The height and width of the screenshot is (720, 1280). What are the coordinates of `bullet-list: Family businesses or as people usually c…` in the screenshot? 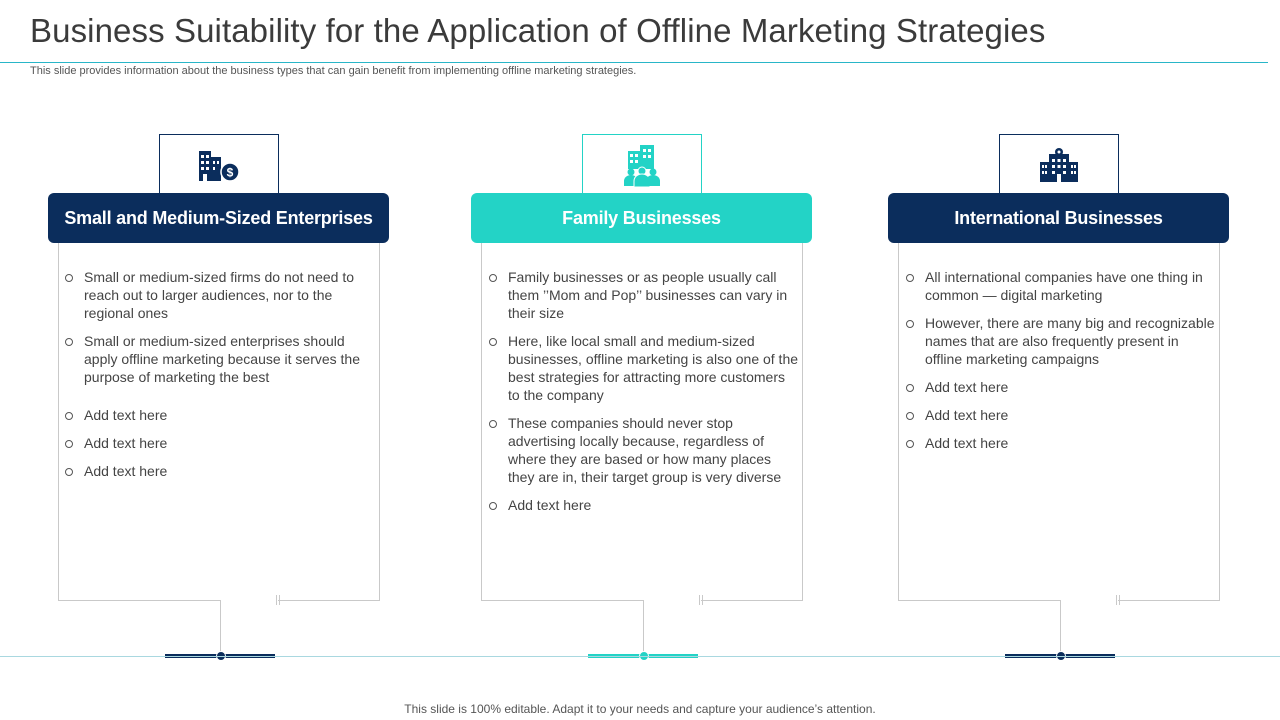 It's located at (644, 396).